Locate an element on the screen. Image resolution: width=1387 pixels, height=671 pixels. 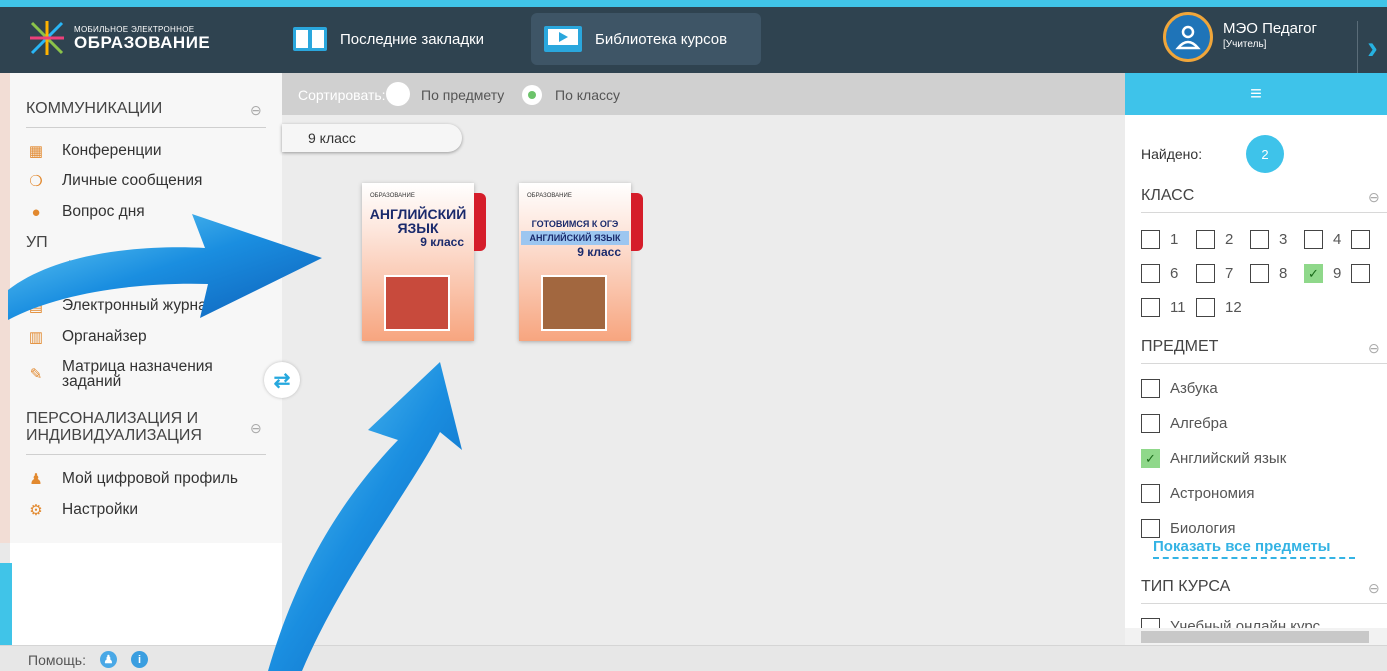
menu-conferences: ▦ Конференции is located at coordinates (94, 151).